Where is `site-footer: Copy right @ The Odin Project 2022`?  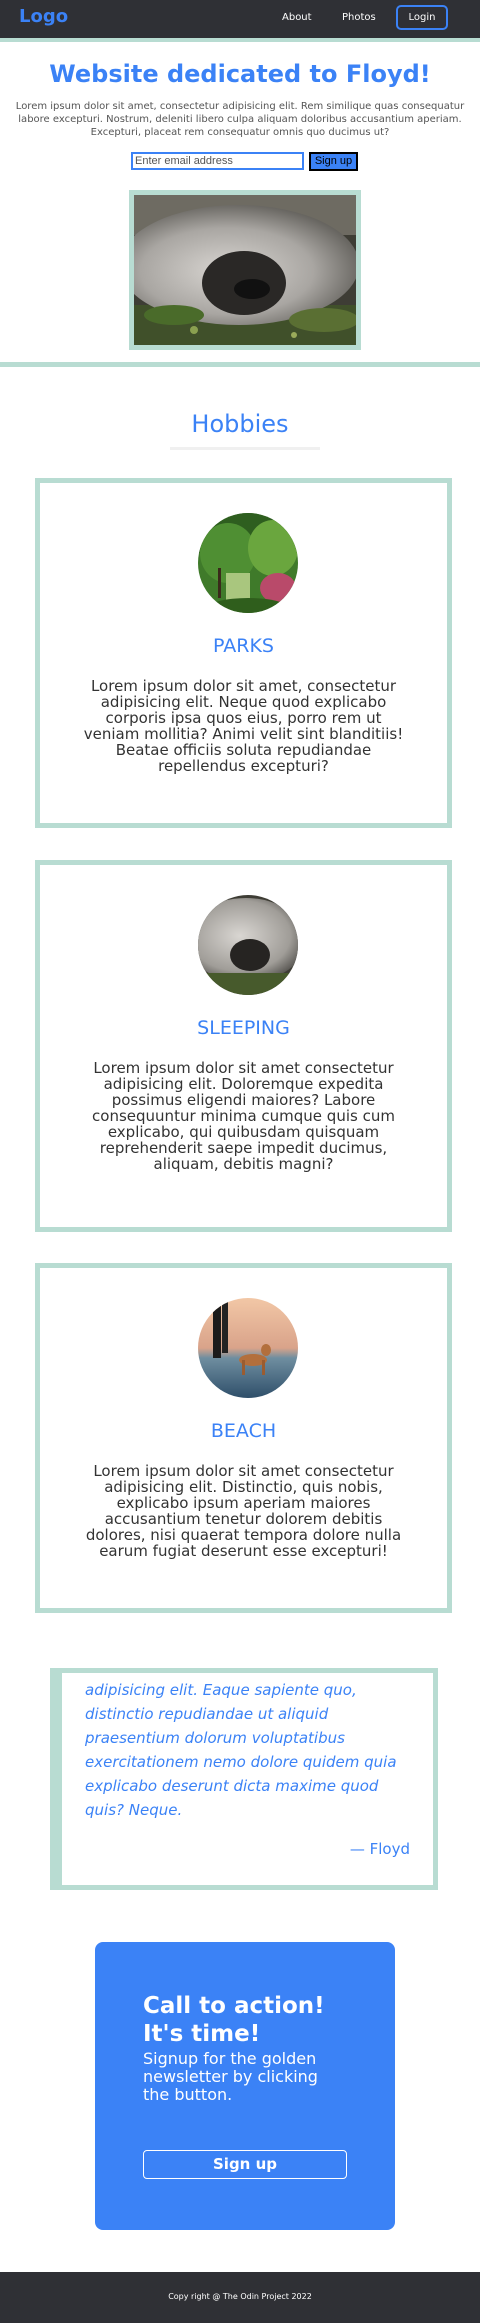
site-footer: Copy right @ The Odin Project 2022 is located at coordinates (240, 2297).